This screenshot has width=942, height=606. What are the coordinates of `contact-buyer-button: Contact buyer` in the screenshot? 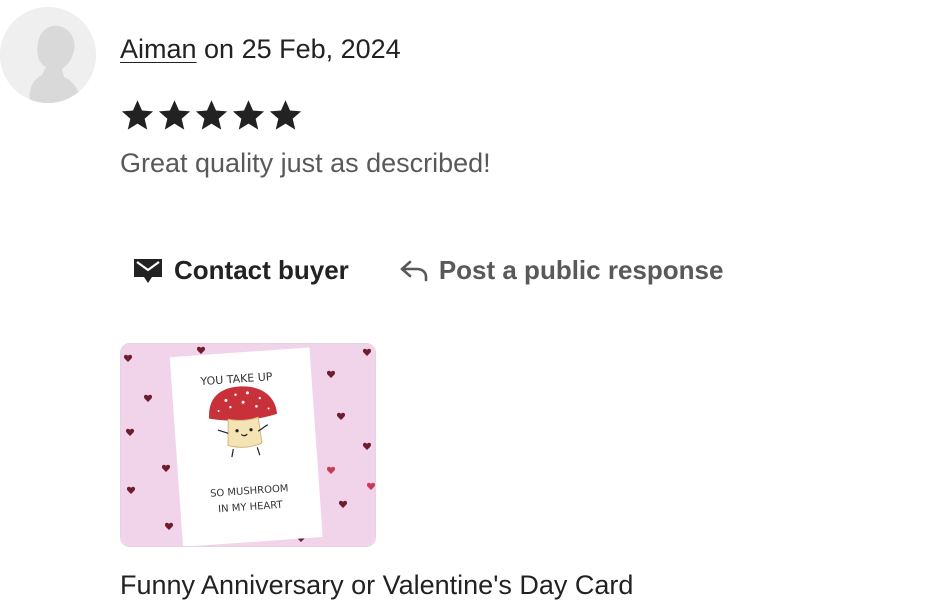 It's located at (240, 270).